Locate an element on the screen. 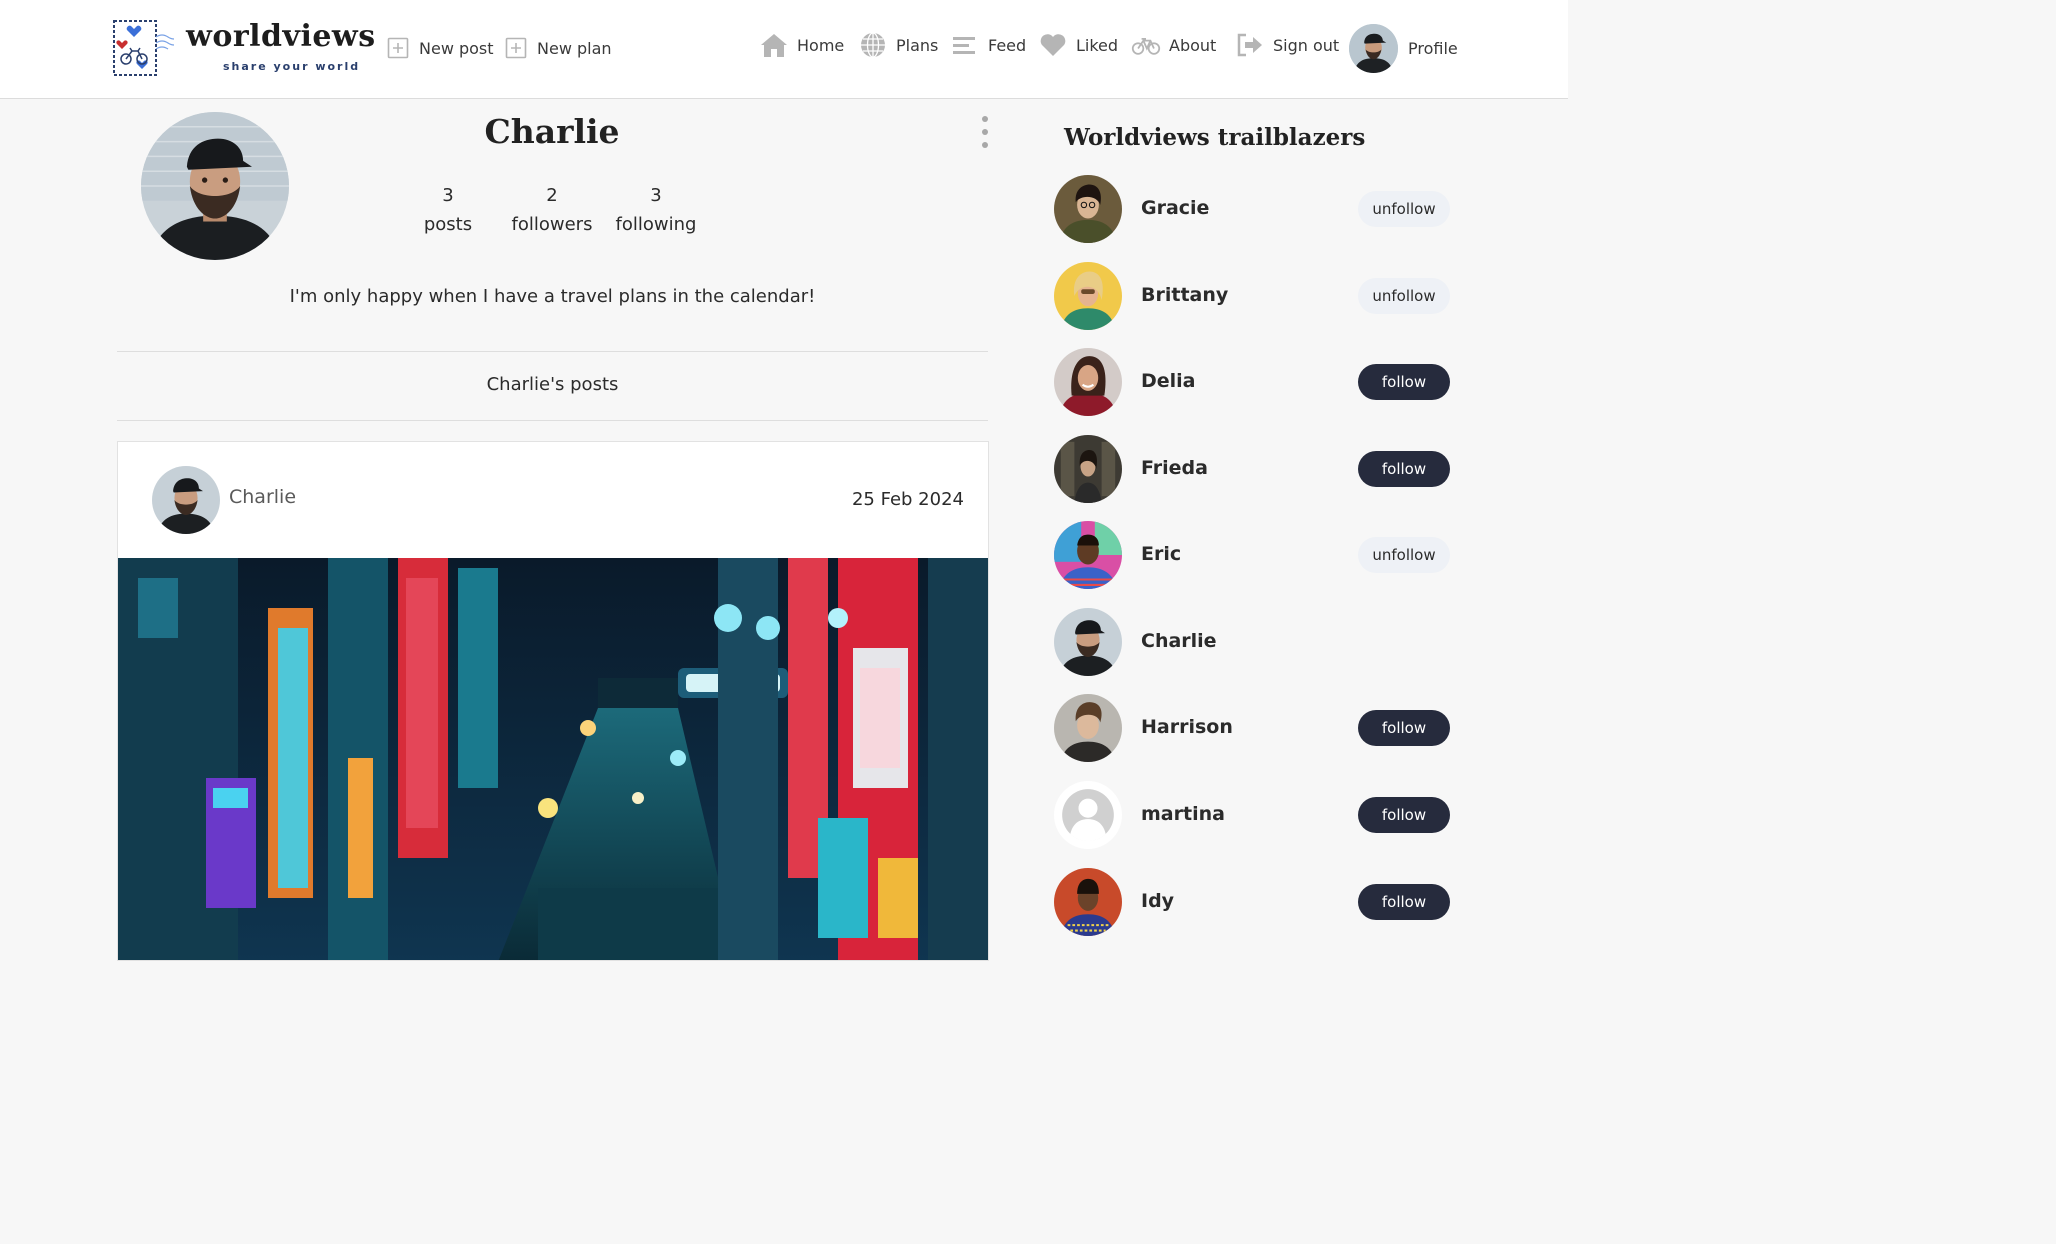 Image resolution: width=2056 pixels, height=1244 pixels. nav-signout-link: Sign out is located at coordinates (1287, 45).